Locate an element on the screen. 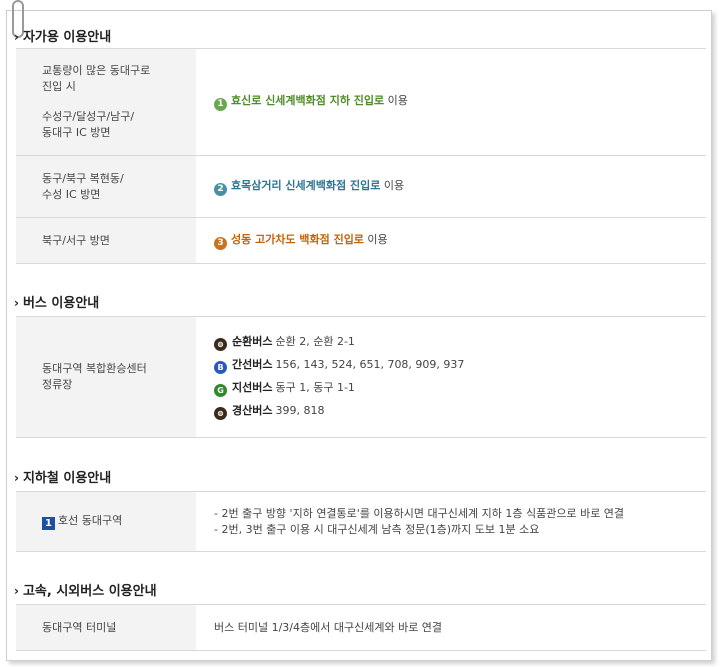  row-header: 북구/서구 방면 is located at coordinates (106, 240).